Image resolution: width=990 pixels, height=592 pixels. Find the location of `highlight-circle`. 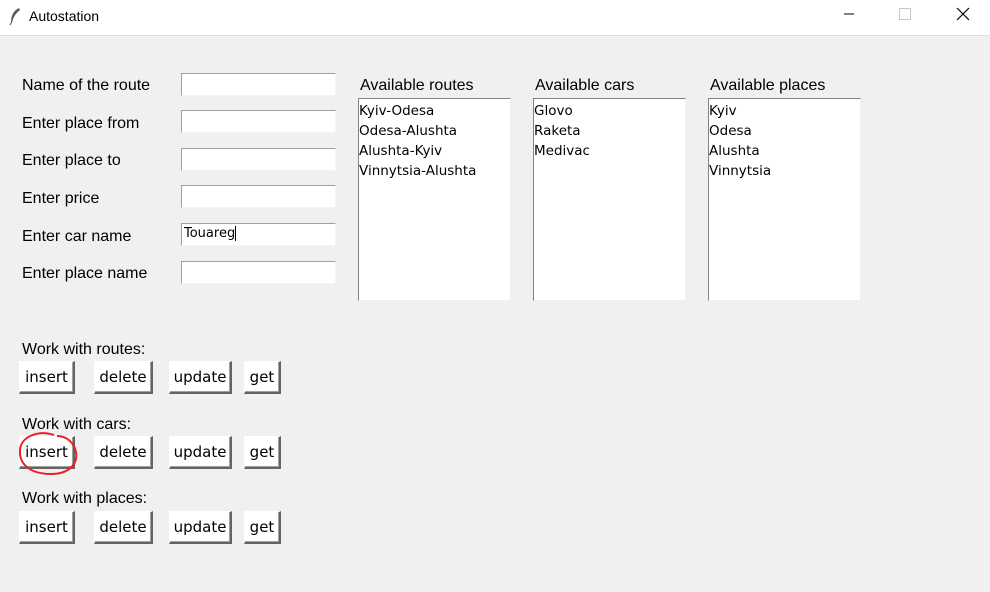

highlight-circle is located at coordinates (48, 454).